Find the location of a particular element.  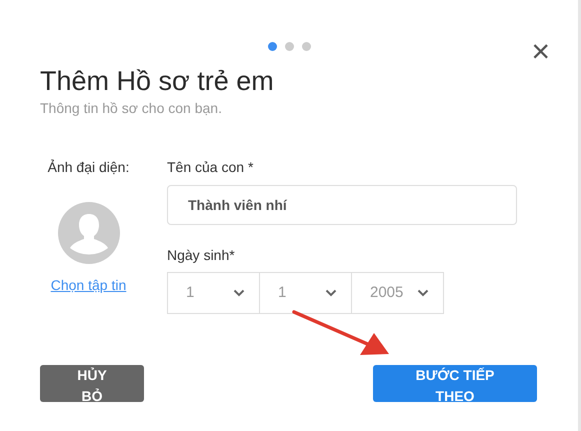

close-button: × is located at coordinates (540, 51).